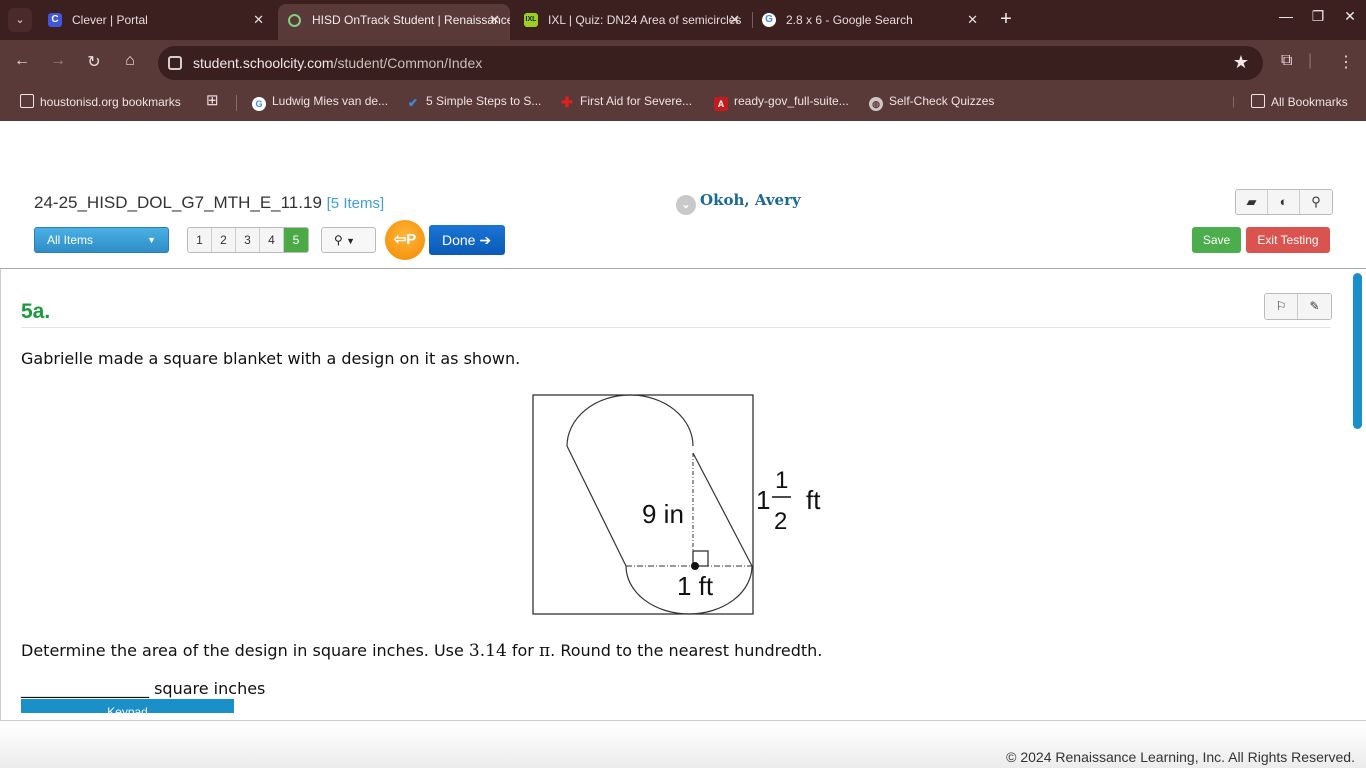 This screenshot has height=768, width=1366. What do you see at coordinates (156, 22) in the screenshot?
I see `tab-clever: C Clever | Portal ✕` at bounding box center [156, 22].